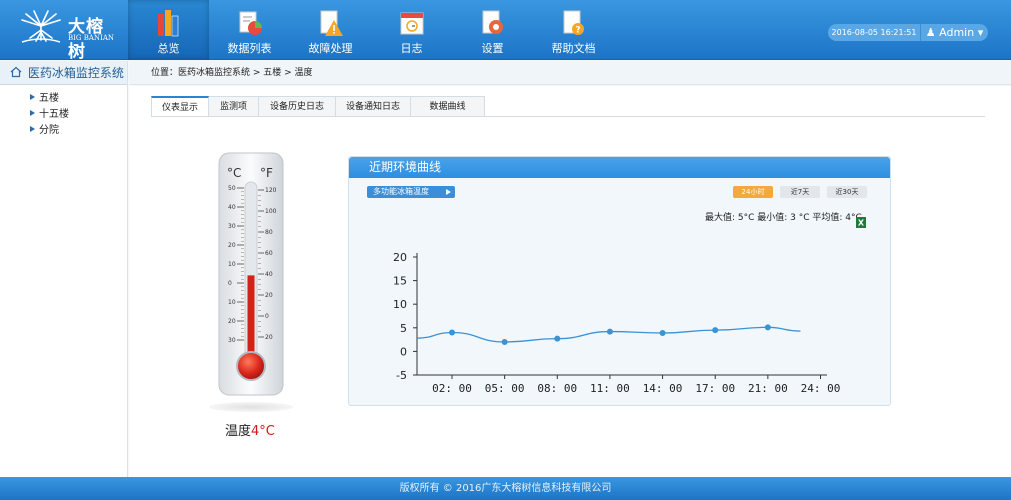  Describe the element at coordinates (269, 337) in the screenshot. I see `fahrenheit-tick-label: 20` at that location.